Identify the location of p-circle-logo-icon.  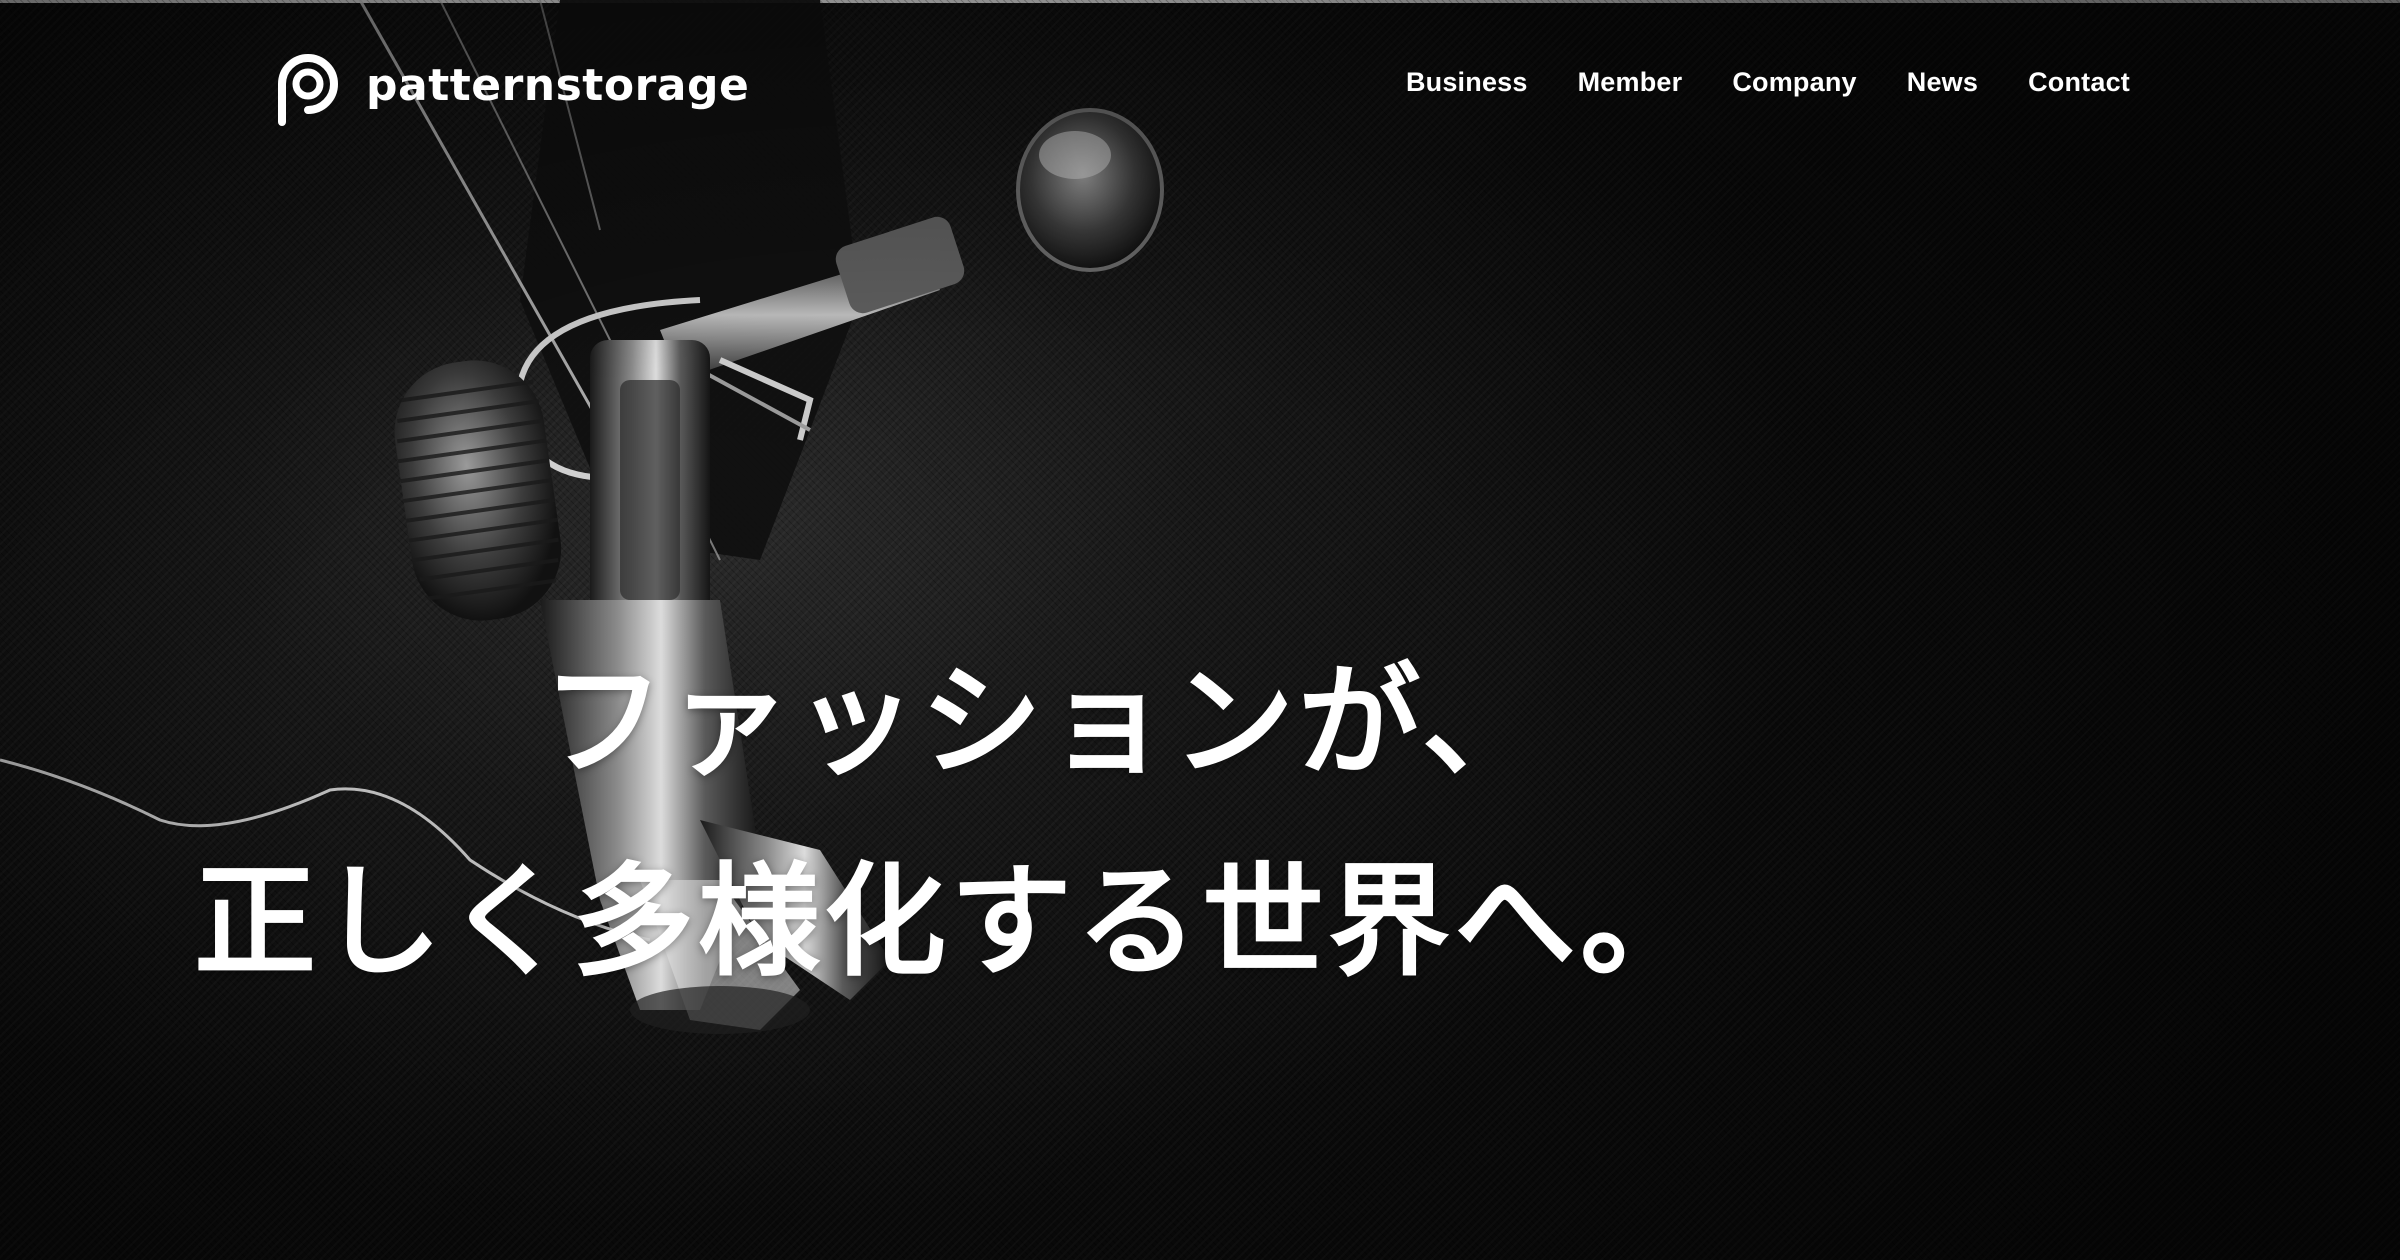
(308, 90).